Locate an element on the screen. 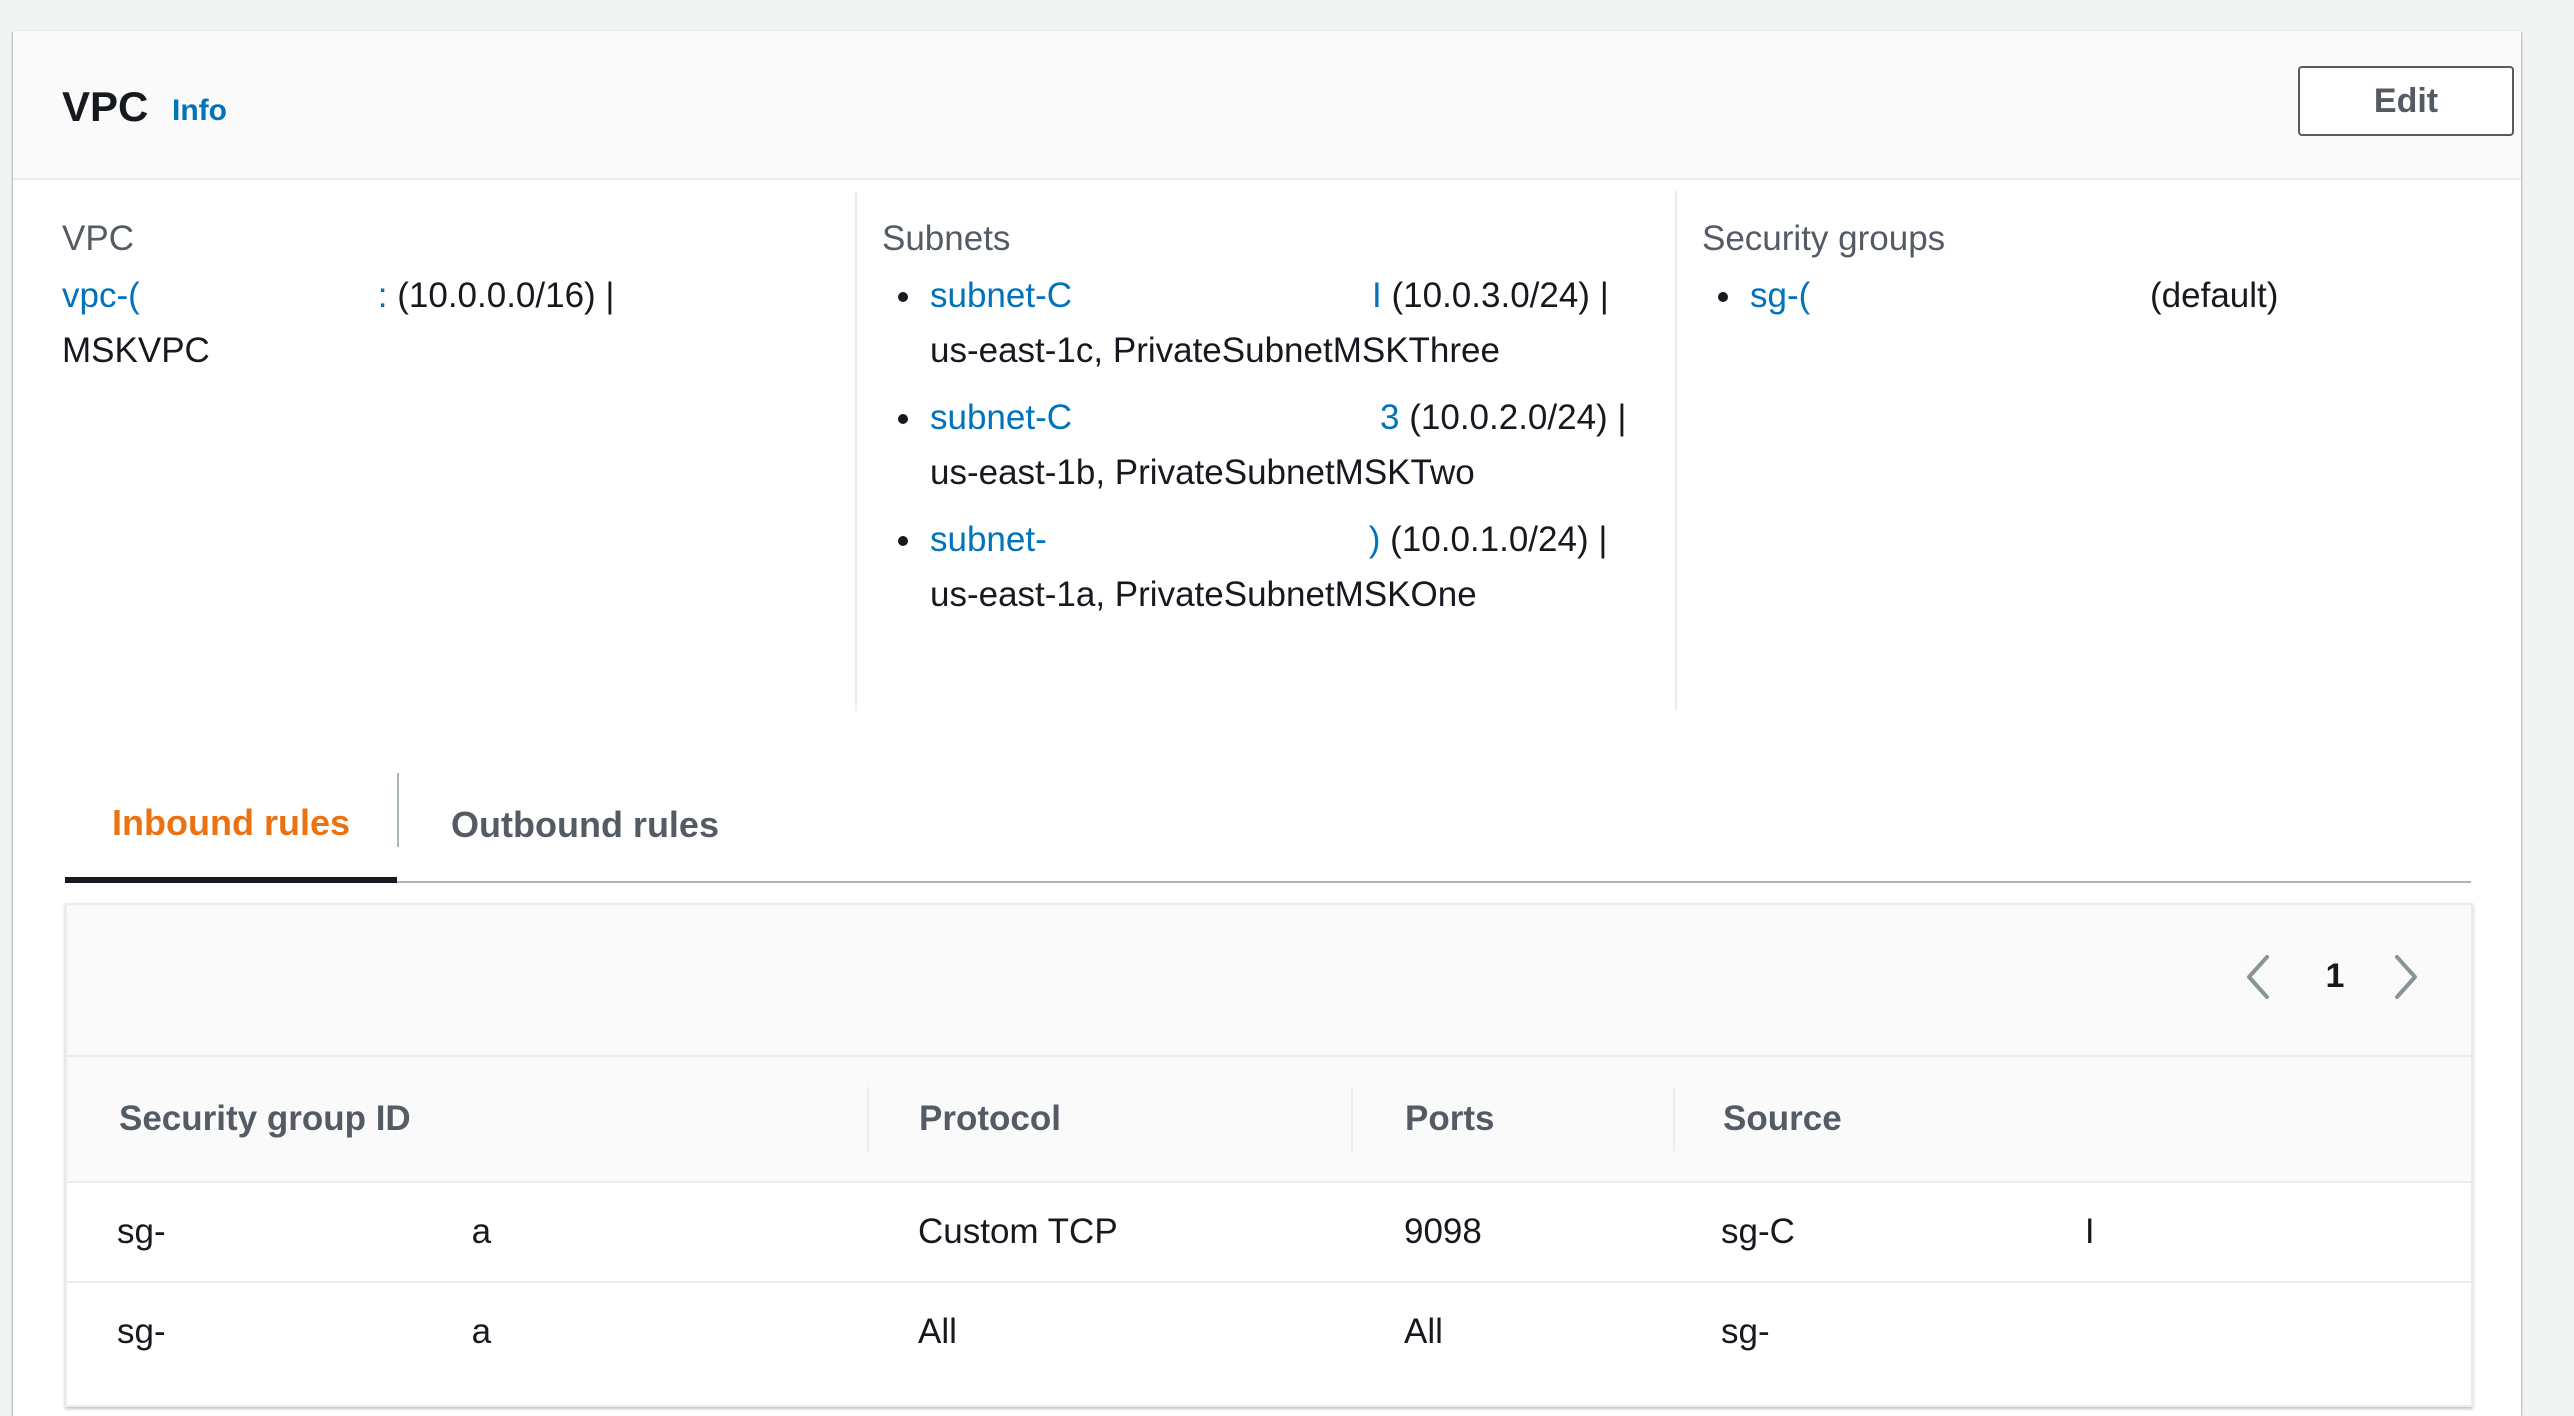  cell-ports: 9098 is located at coordinates (1443, 1231).